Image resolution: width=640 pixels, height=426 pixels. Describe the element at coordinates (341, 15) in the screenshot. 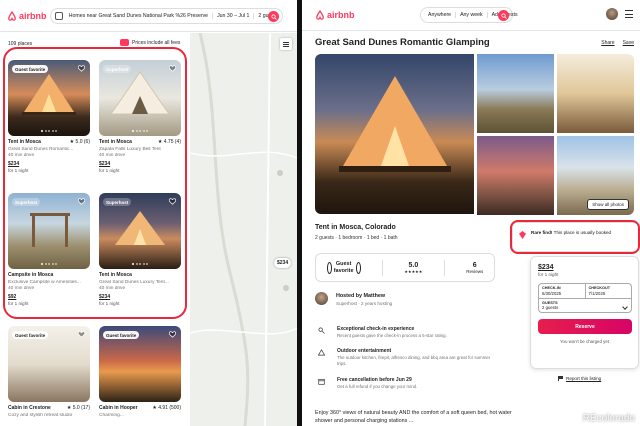

I see `brand-name: airbnb` at that location.